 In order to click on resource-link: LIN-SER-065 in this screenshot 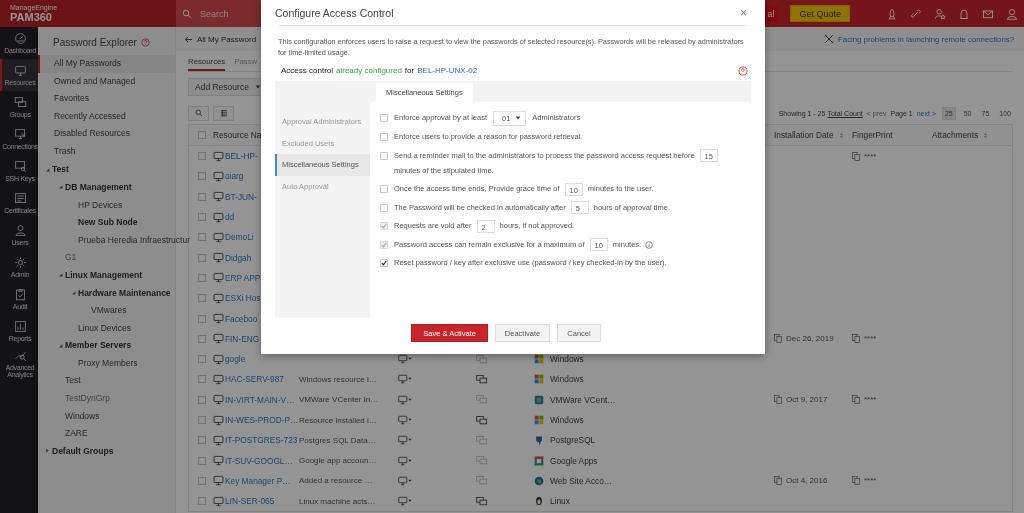, I will do `click(250, 501)`.